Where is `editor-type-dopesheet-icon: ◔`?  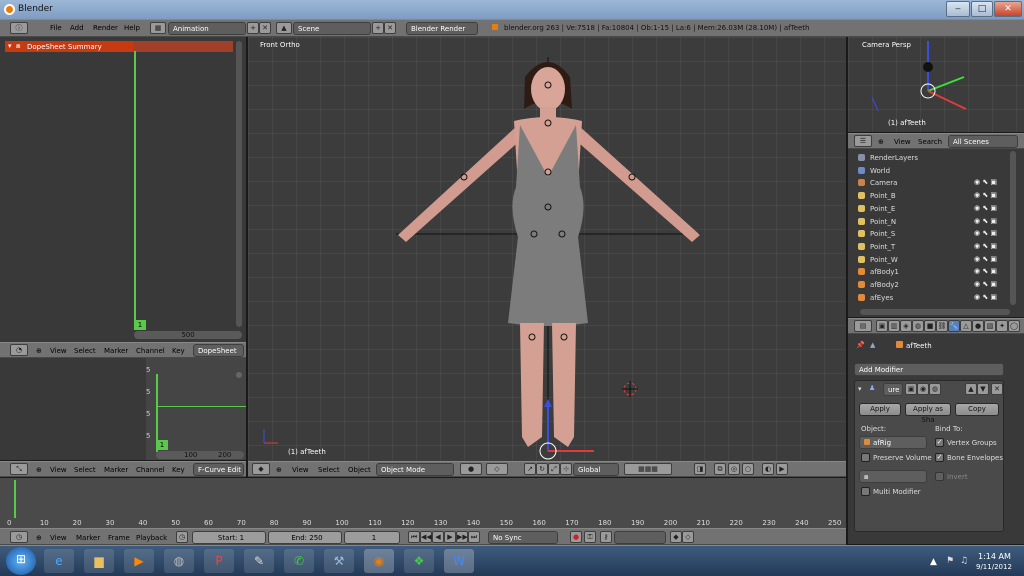
editor-type-dopesheet-icon: ◔ is located at coordinates (19, 350).